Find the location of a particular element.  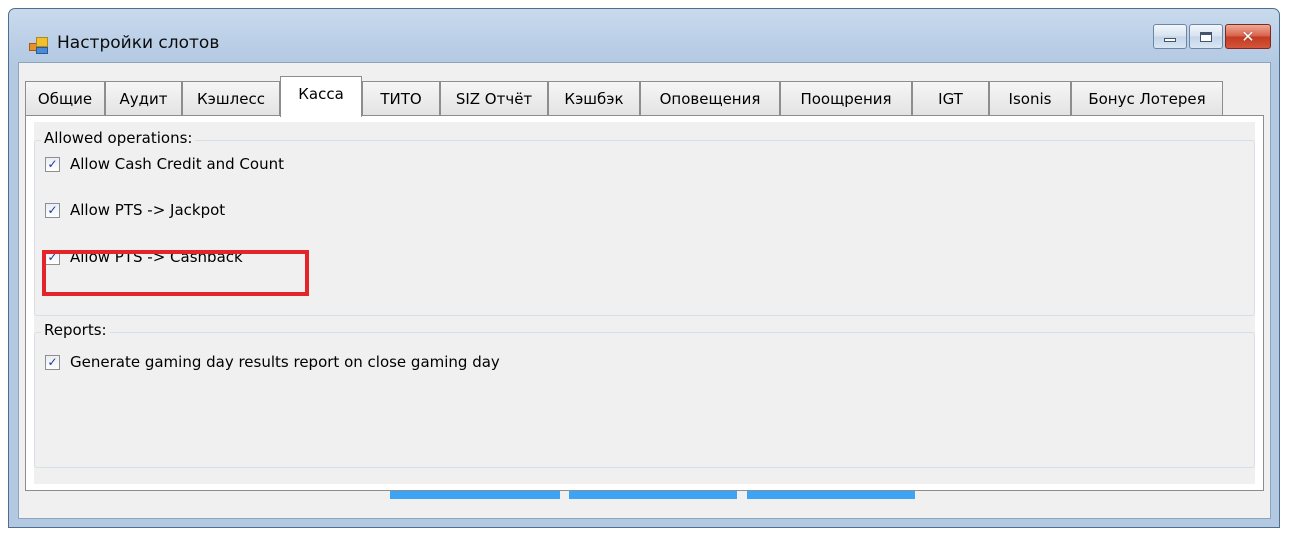

allowed-operations-legend: Allowed operations: is located at coordinates (118, 138).